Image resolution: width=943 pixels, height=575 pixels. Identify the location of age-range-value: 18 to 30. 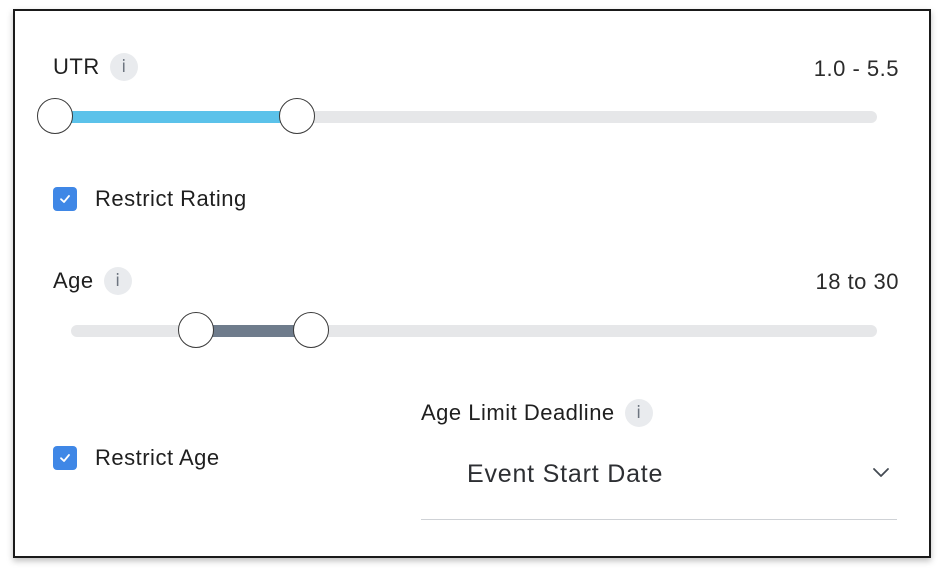
(857, 281).